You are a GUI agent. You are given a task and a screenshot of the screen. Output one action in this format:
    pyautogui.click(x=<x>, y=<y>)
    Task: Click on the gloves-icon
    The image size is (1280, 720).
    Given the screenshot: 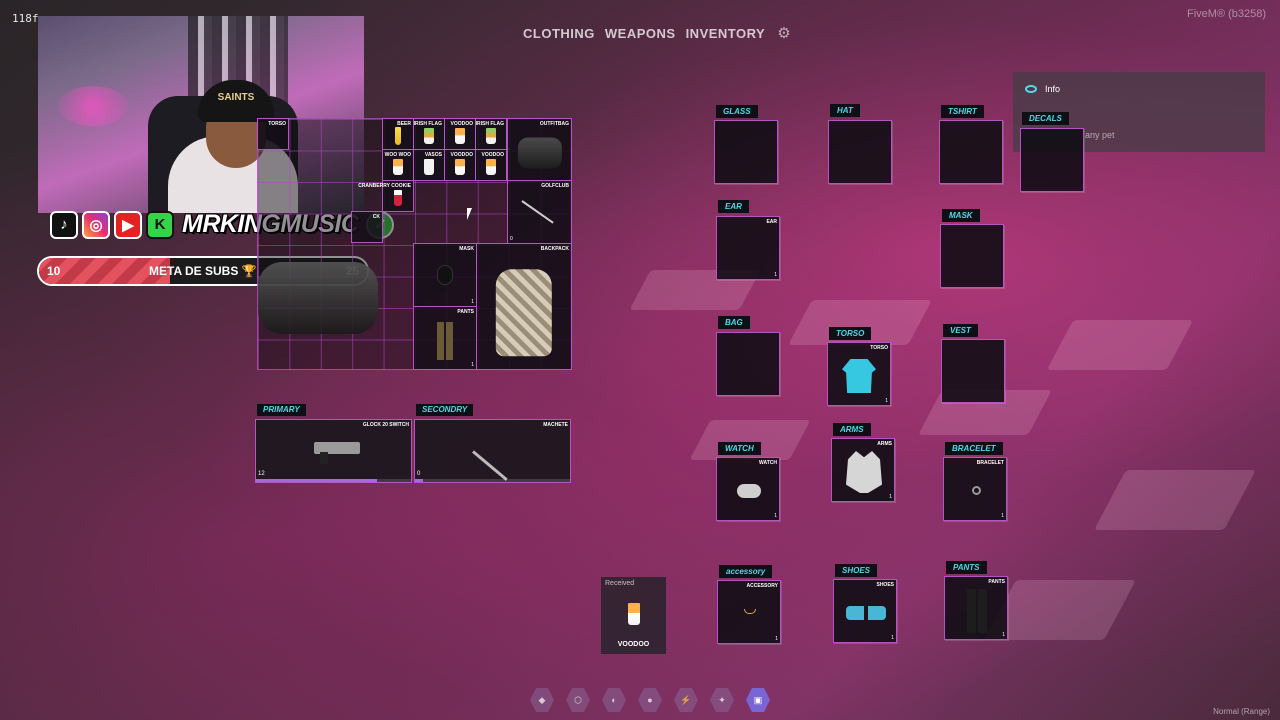 What is the action you would take?
    pyautogui.click(x=864, y=472)
    